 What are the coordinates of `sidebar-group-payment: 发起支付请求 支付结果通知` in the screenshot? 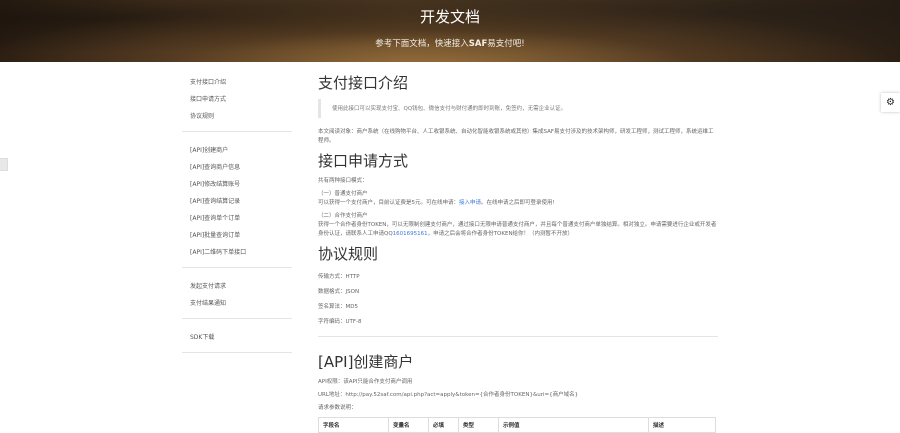 It's located at (237, 298).